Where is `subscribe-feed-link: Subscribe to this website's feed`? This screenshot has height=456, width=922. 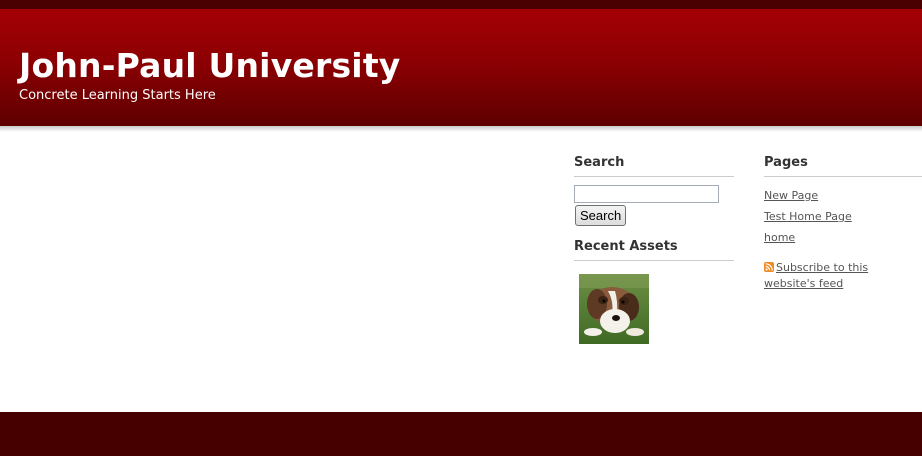 subscribe-feed-link: Subscribe to this website's feed is located at coordinates (816, 275).